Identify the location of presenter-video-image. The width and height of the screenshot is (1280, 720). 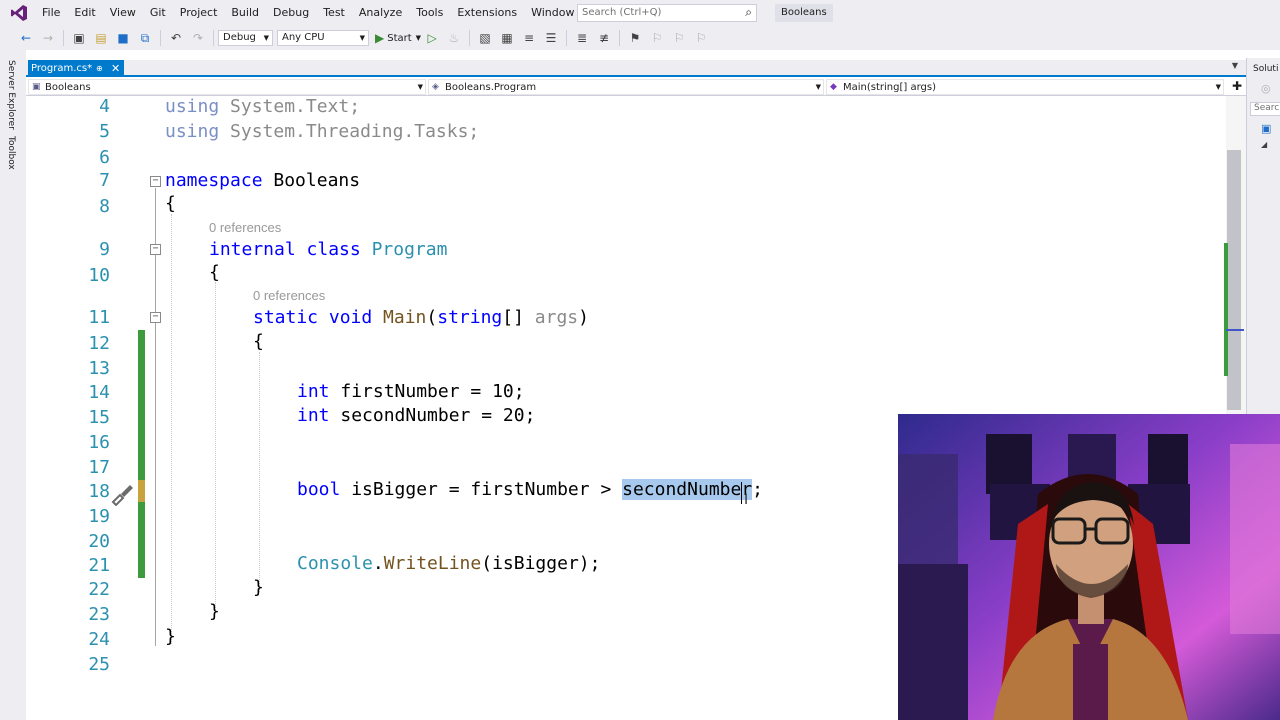
(1089, 567).